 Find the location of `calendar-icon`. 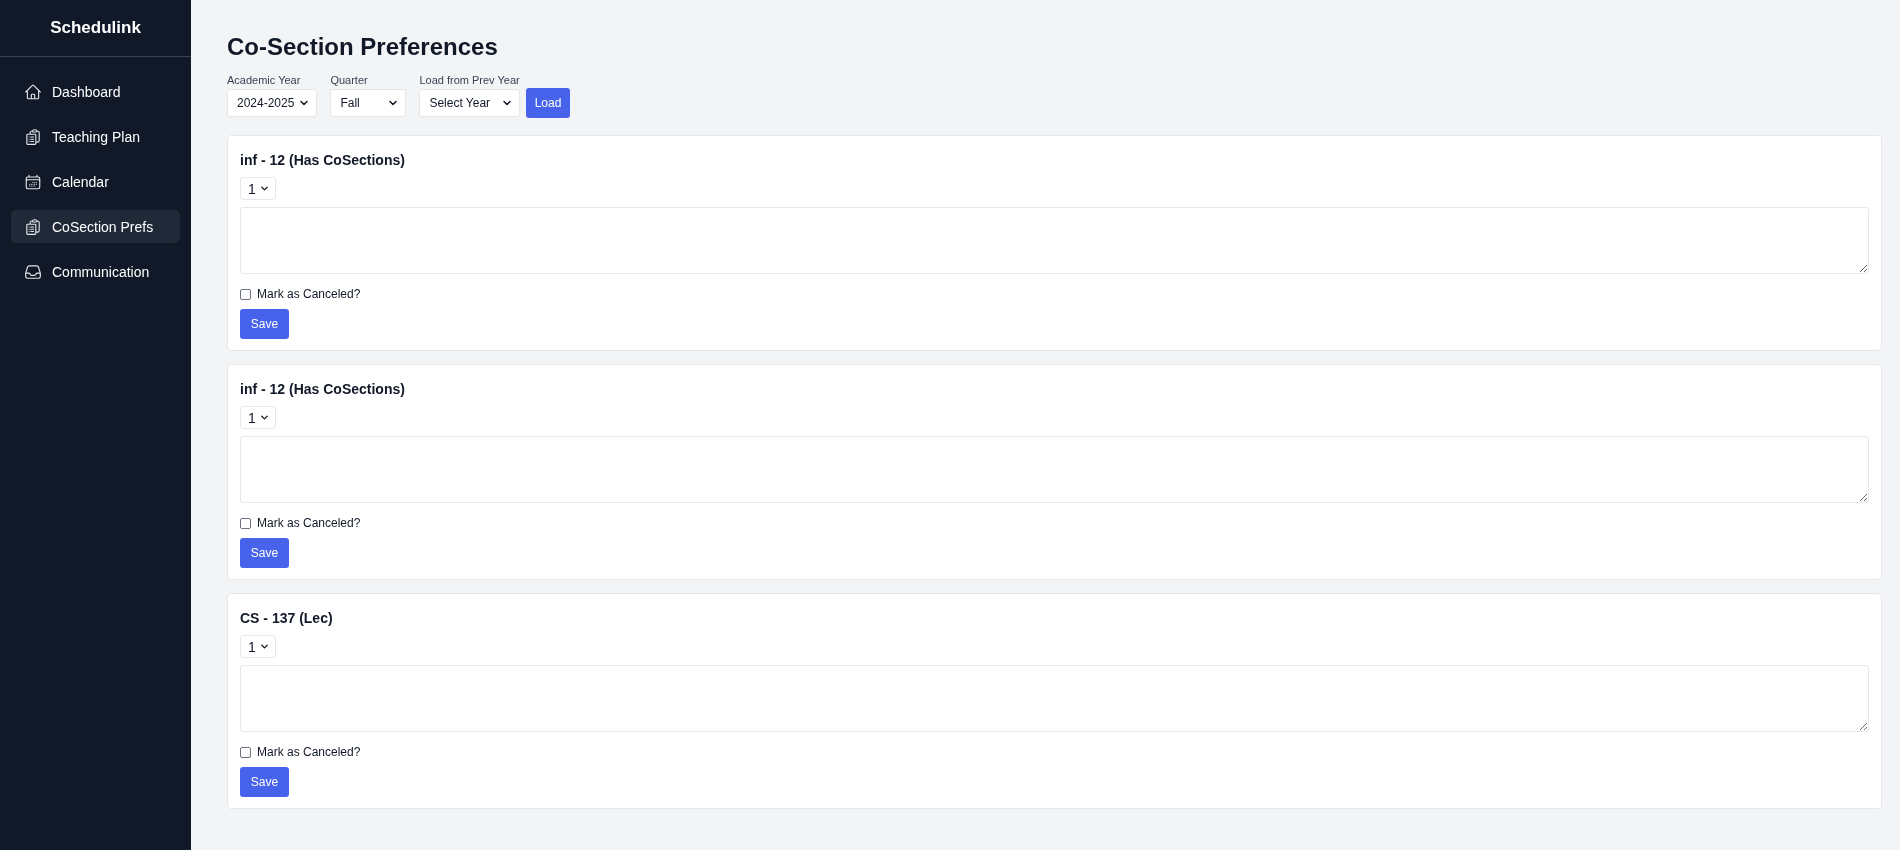

calendar-icon is located at coordinates (33, 181).